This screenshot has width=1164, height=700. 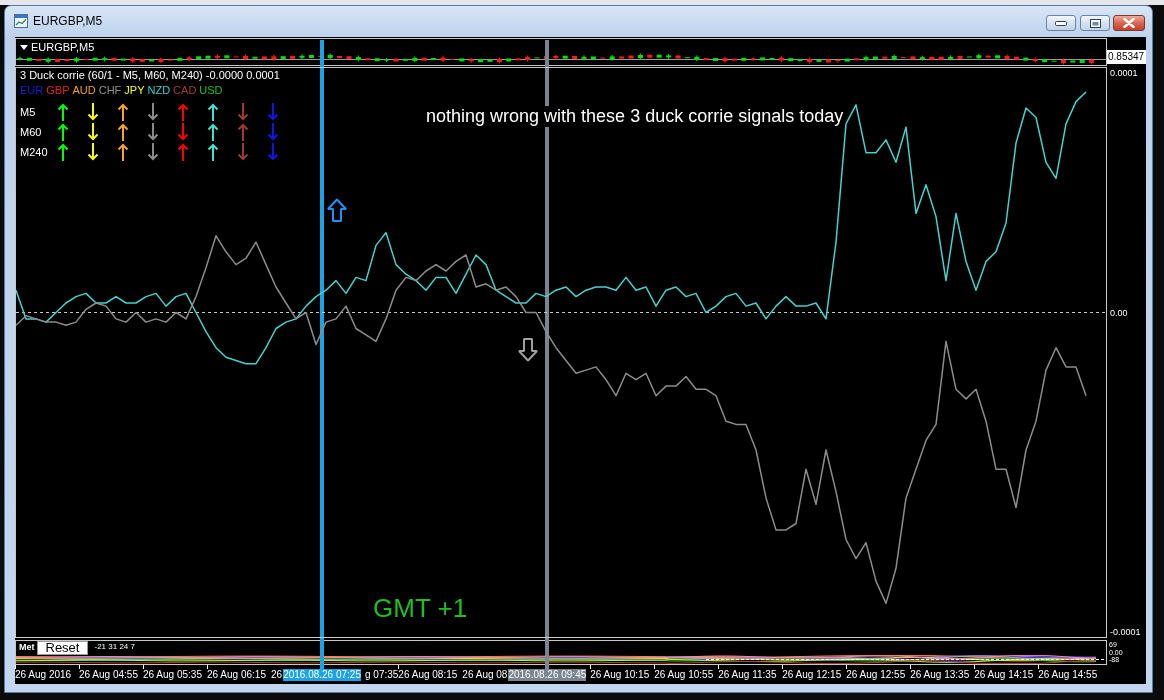 I want to click on minimize-button, so click(x=1061, y=23).